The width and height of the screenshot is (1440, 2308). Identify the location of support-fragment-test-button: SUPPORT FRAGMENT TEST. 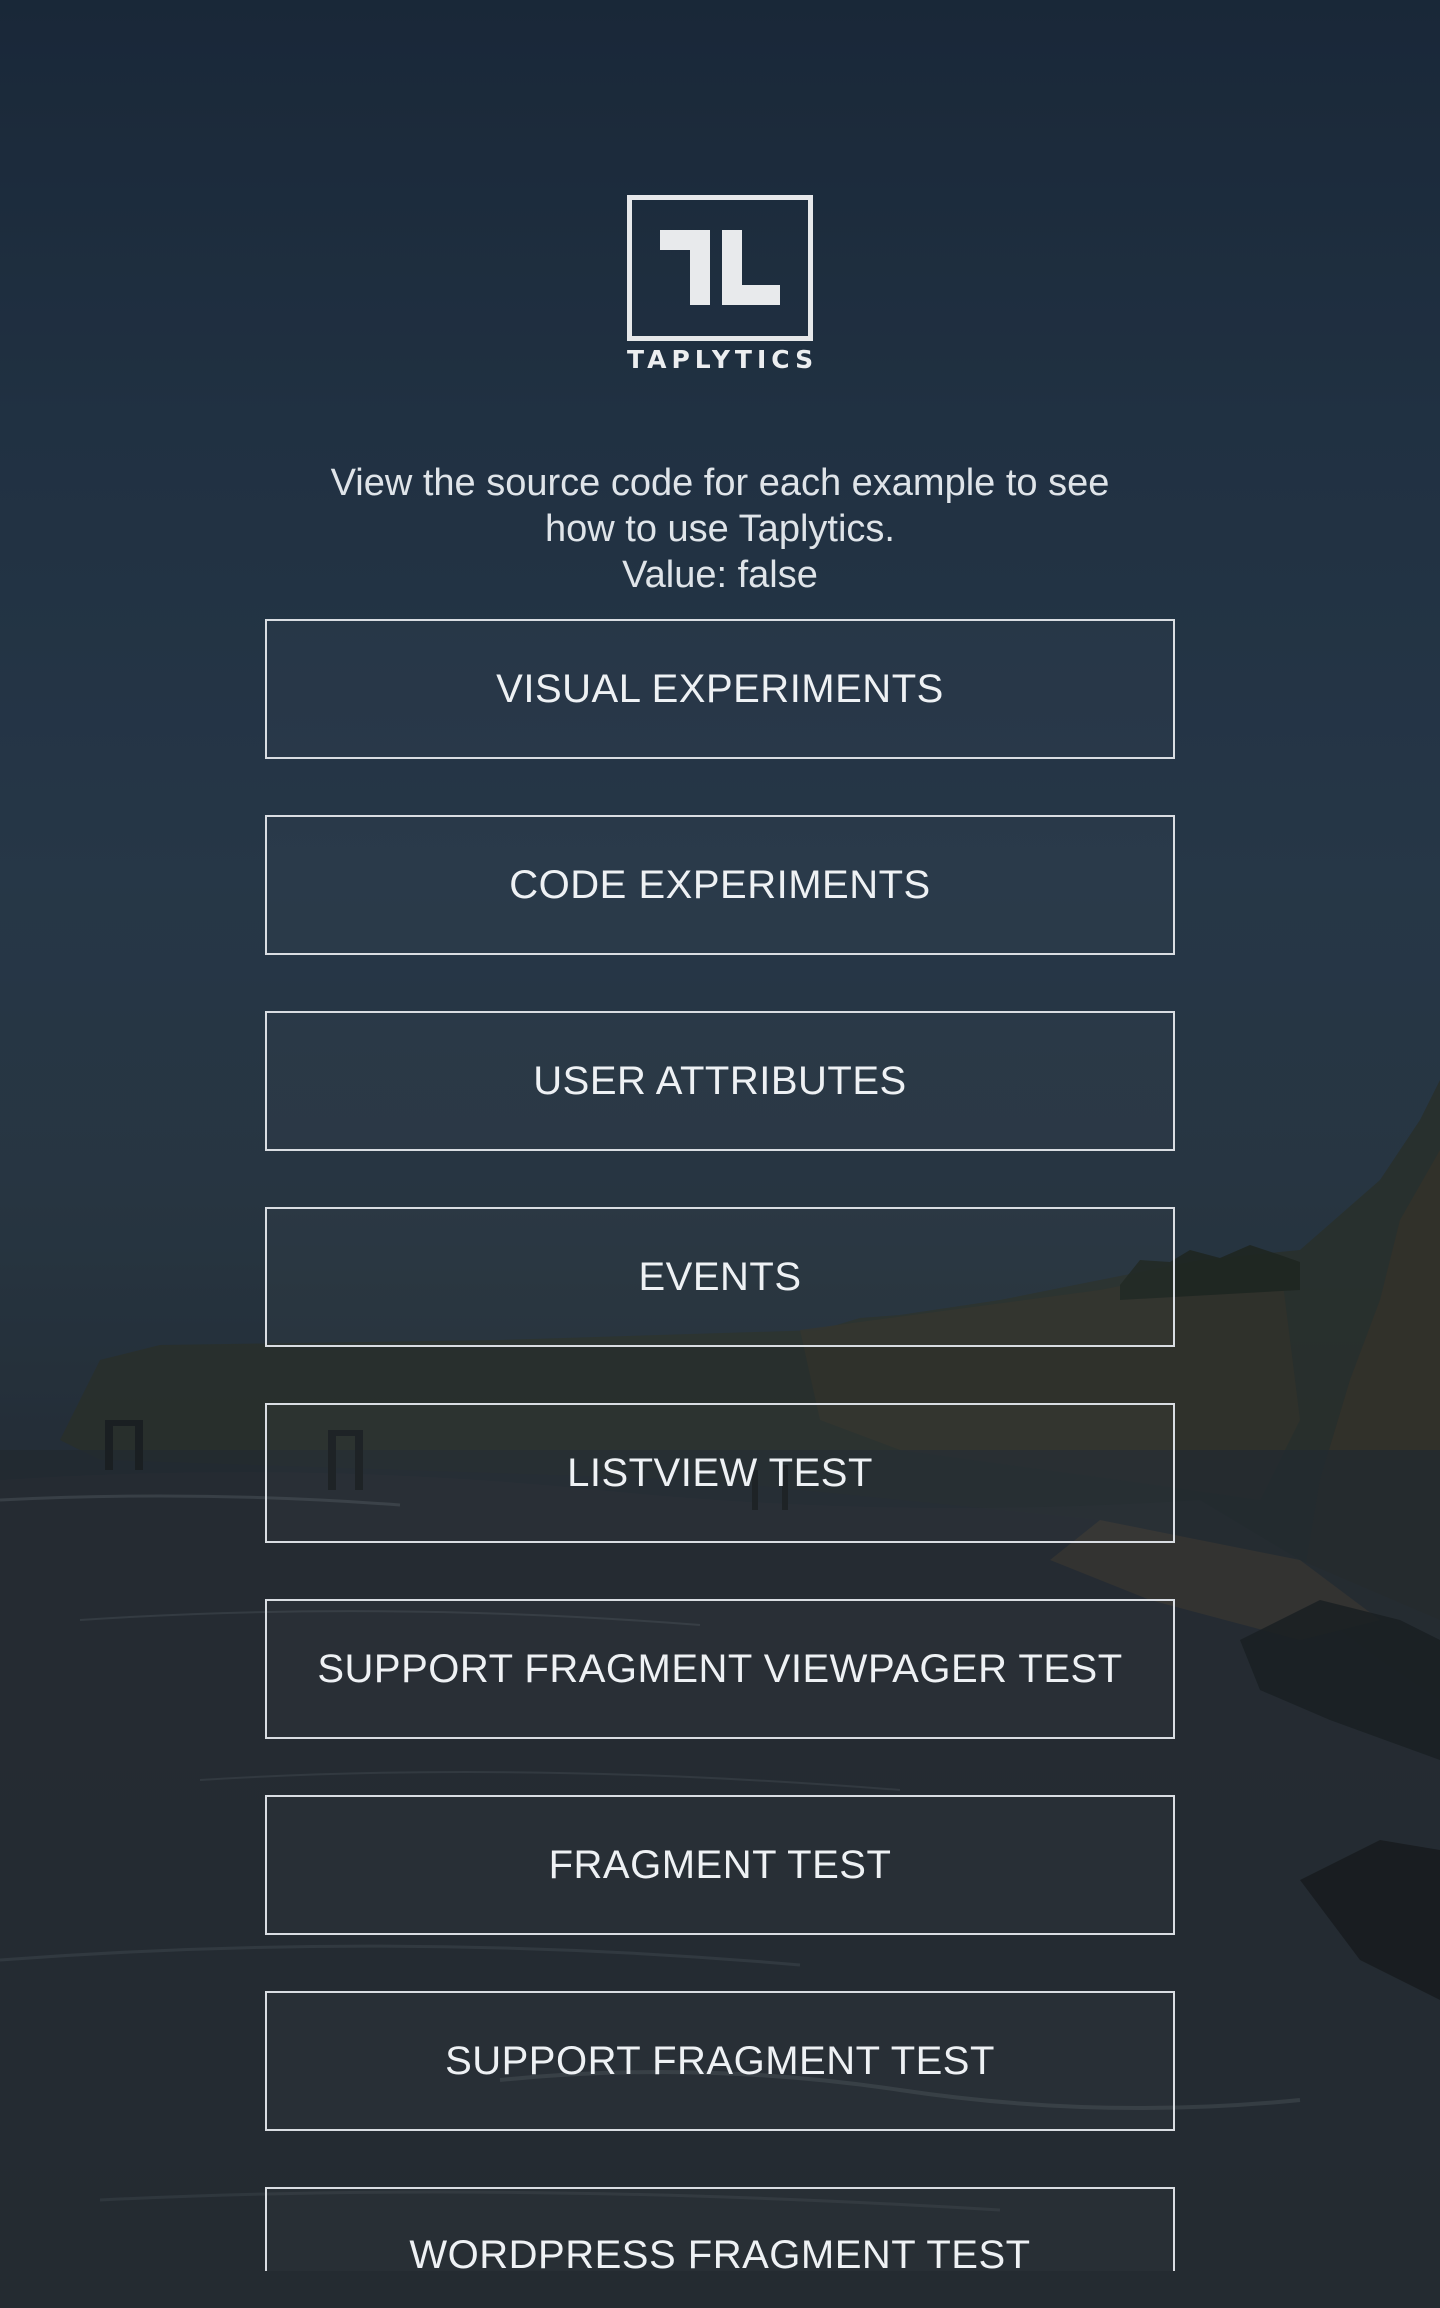
(720, 2061).